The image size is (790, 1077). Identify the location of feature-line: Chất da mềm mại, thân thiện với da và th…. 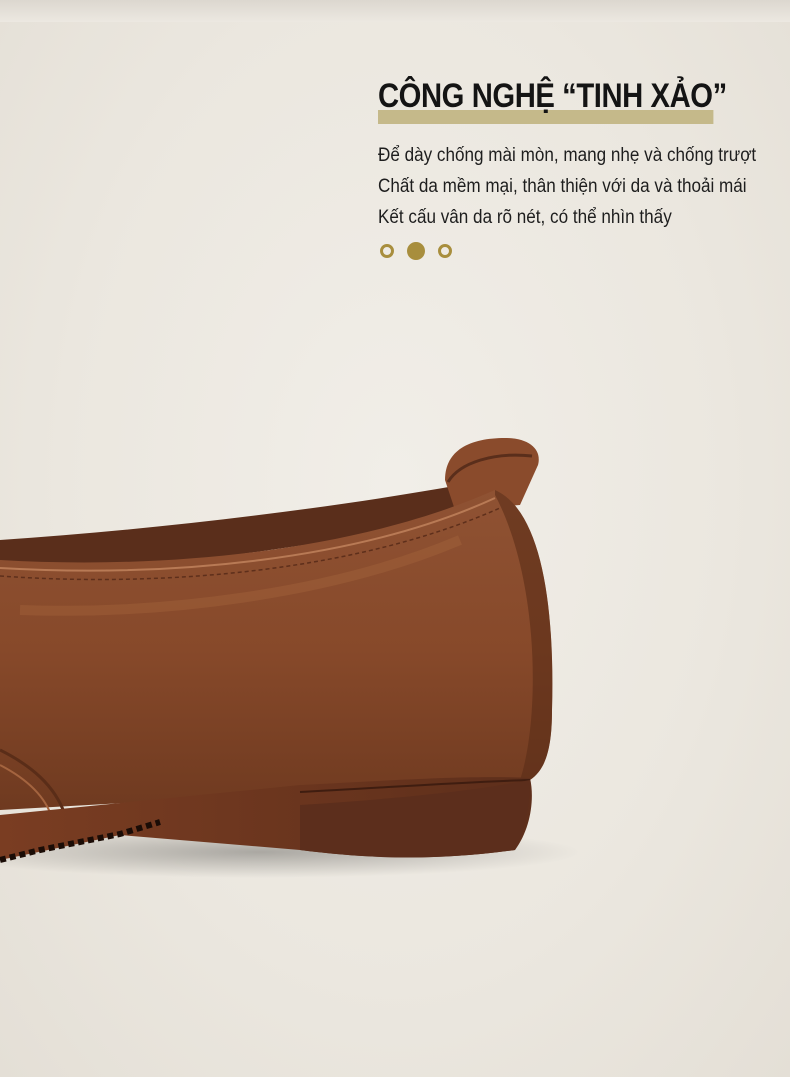
(562, 186).